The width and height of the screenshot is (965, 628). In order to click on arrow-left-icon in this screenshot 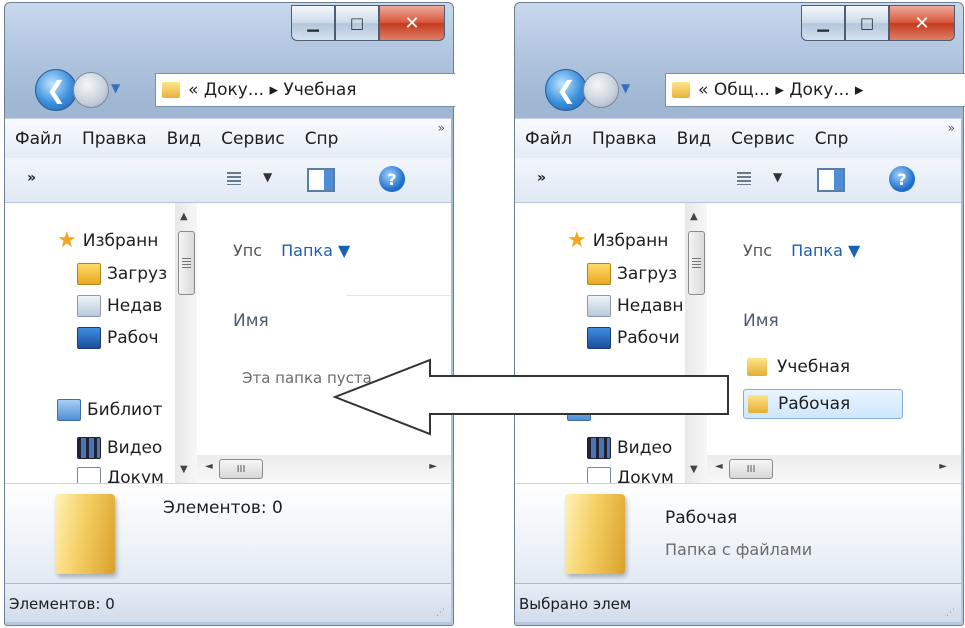, I will do `click(530, 397)`.